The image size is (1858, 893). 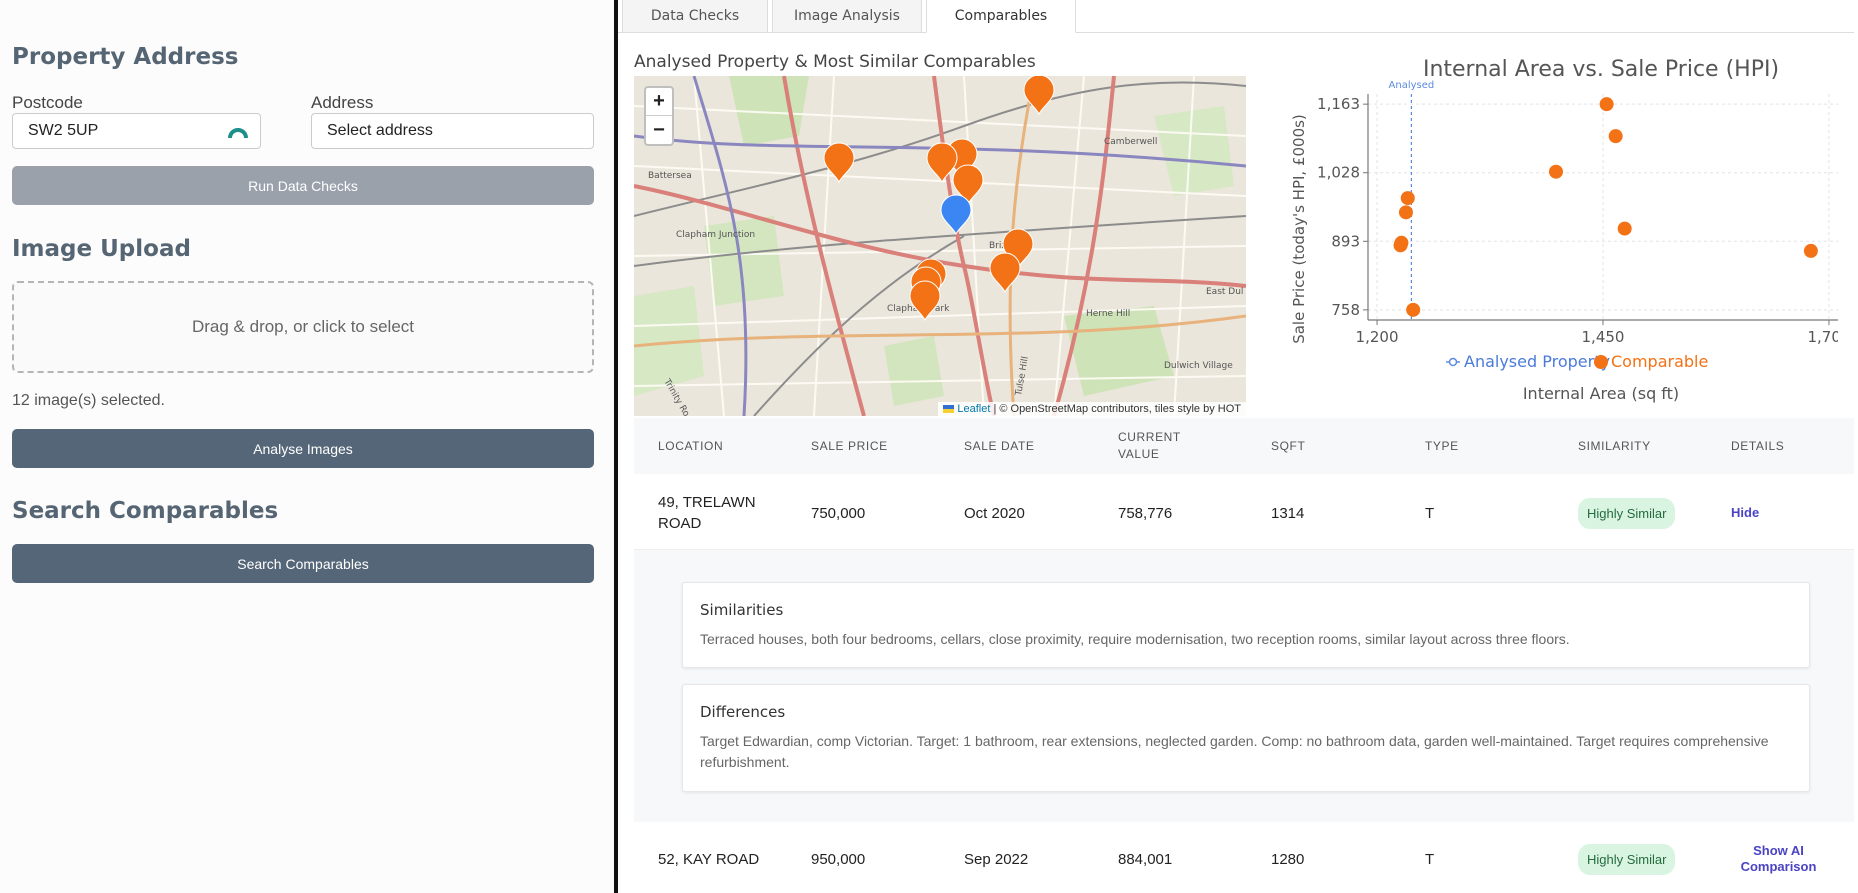 What do you see at coordinates (1001, 16) in the screenshot?
I see `tab-comparables: Comparables` at bounding box center [1001, 16].